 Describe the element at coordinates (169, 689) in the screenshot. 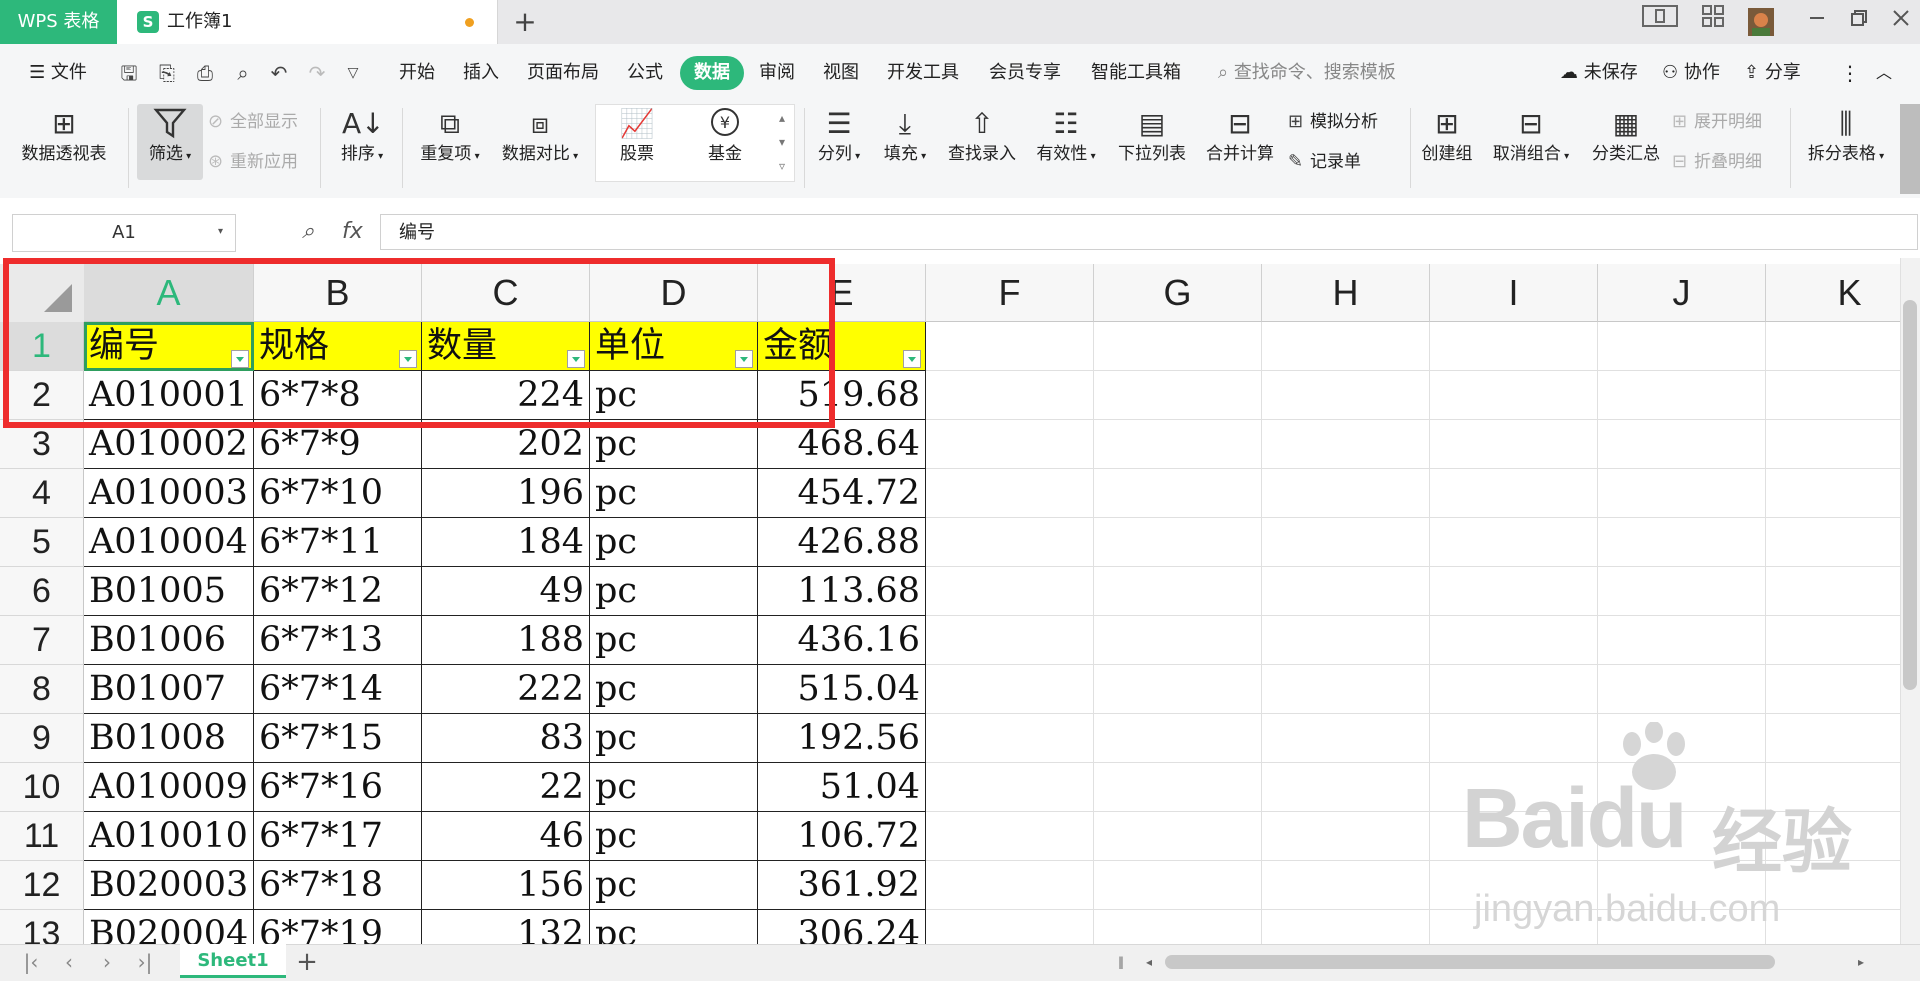

I see `cell-id: B01007` at that location.